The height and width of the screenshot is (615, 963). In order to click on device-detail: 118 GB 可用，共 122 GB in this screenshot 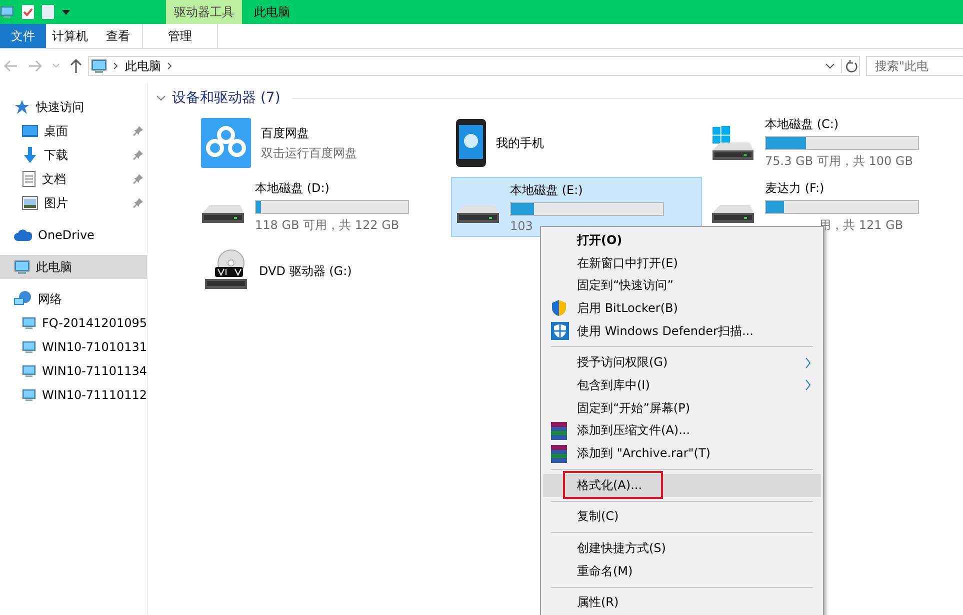, I will do `click(327, 225)`.